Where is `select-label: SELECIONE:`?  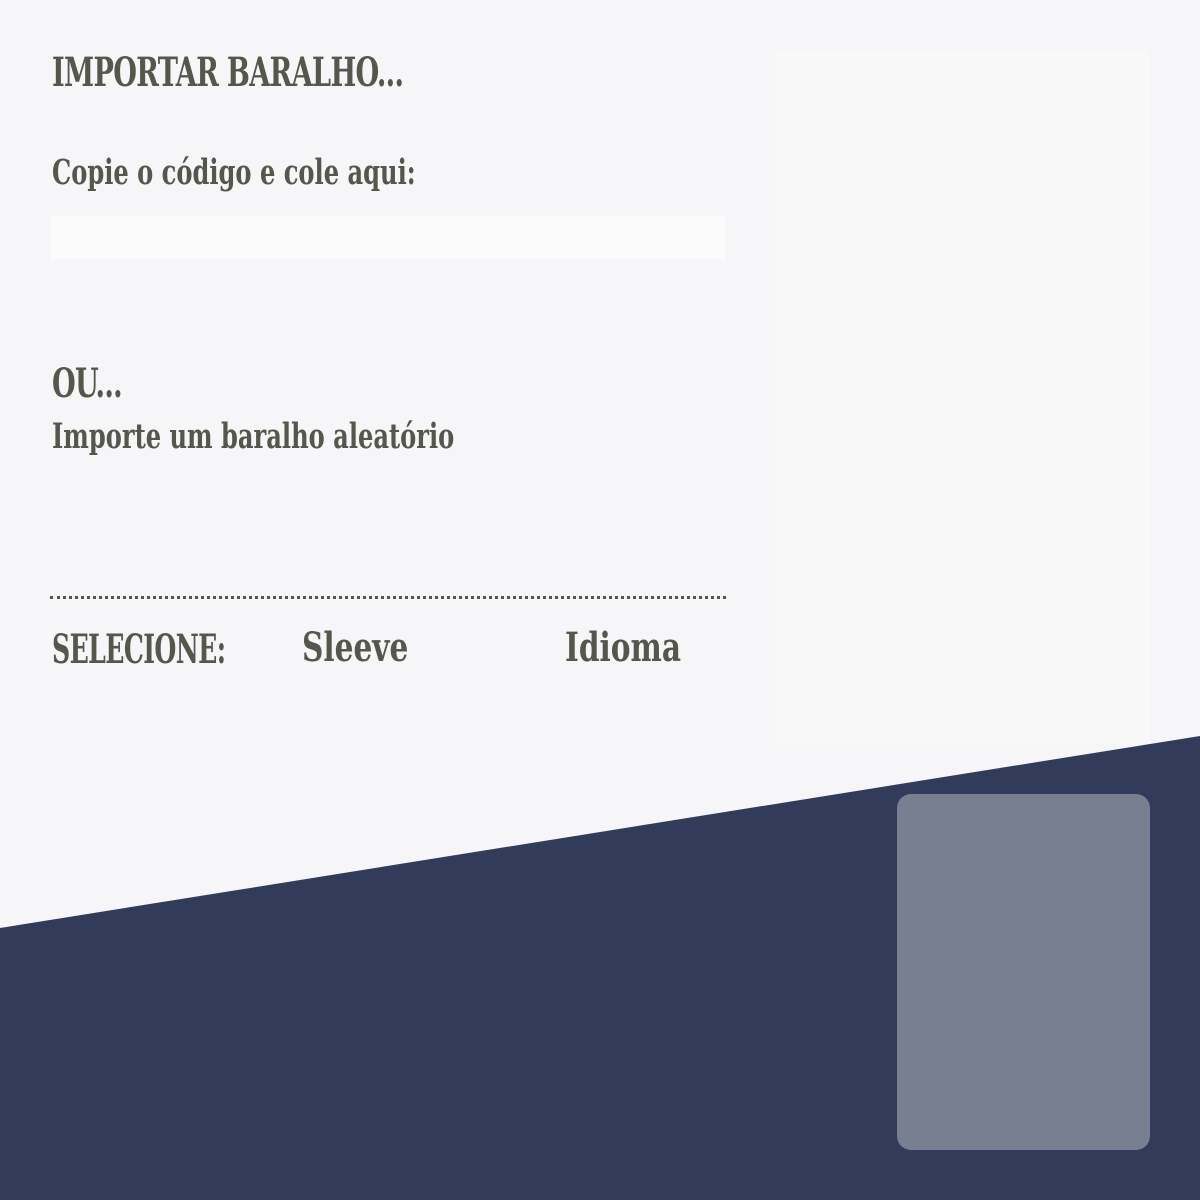
select-label: SELECIONE: is located at coordinates (139, 649).